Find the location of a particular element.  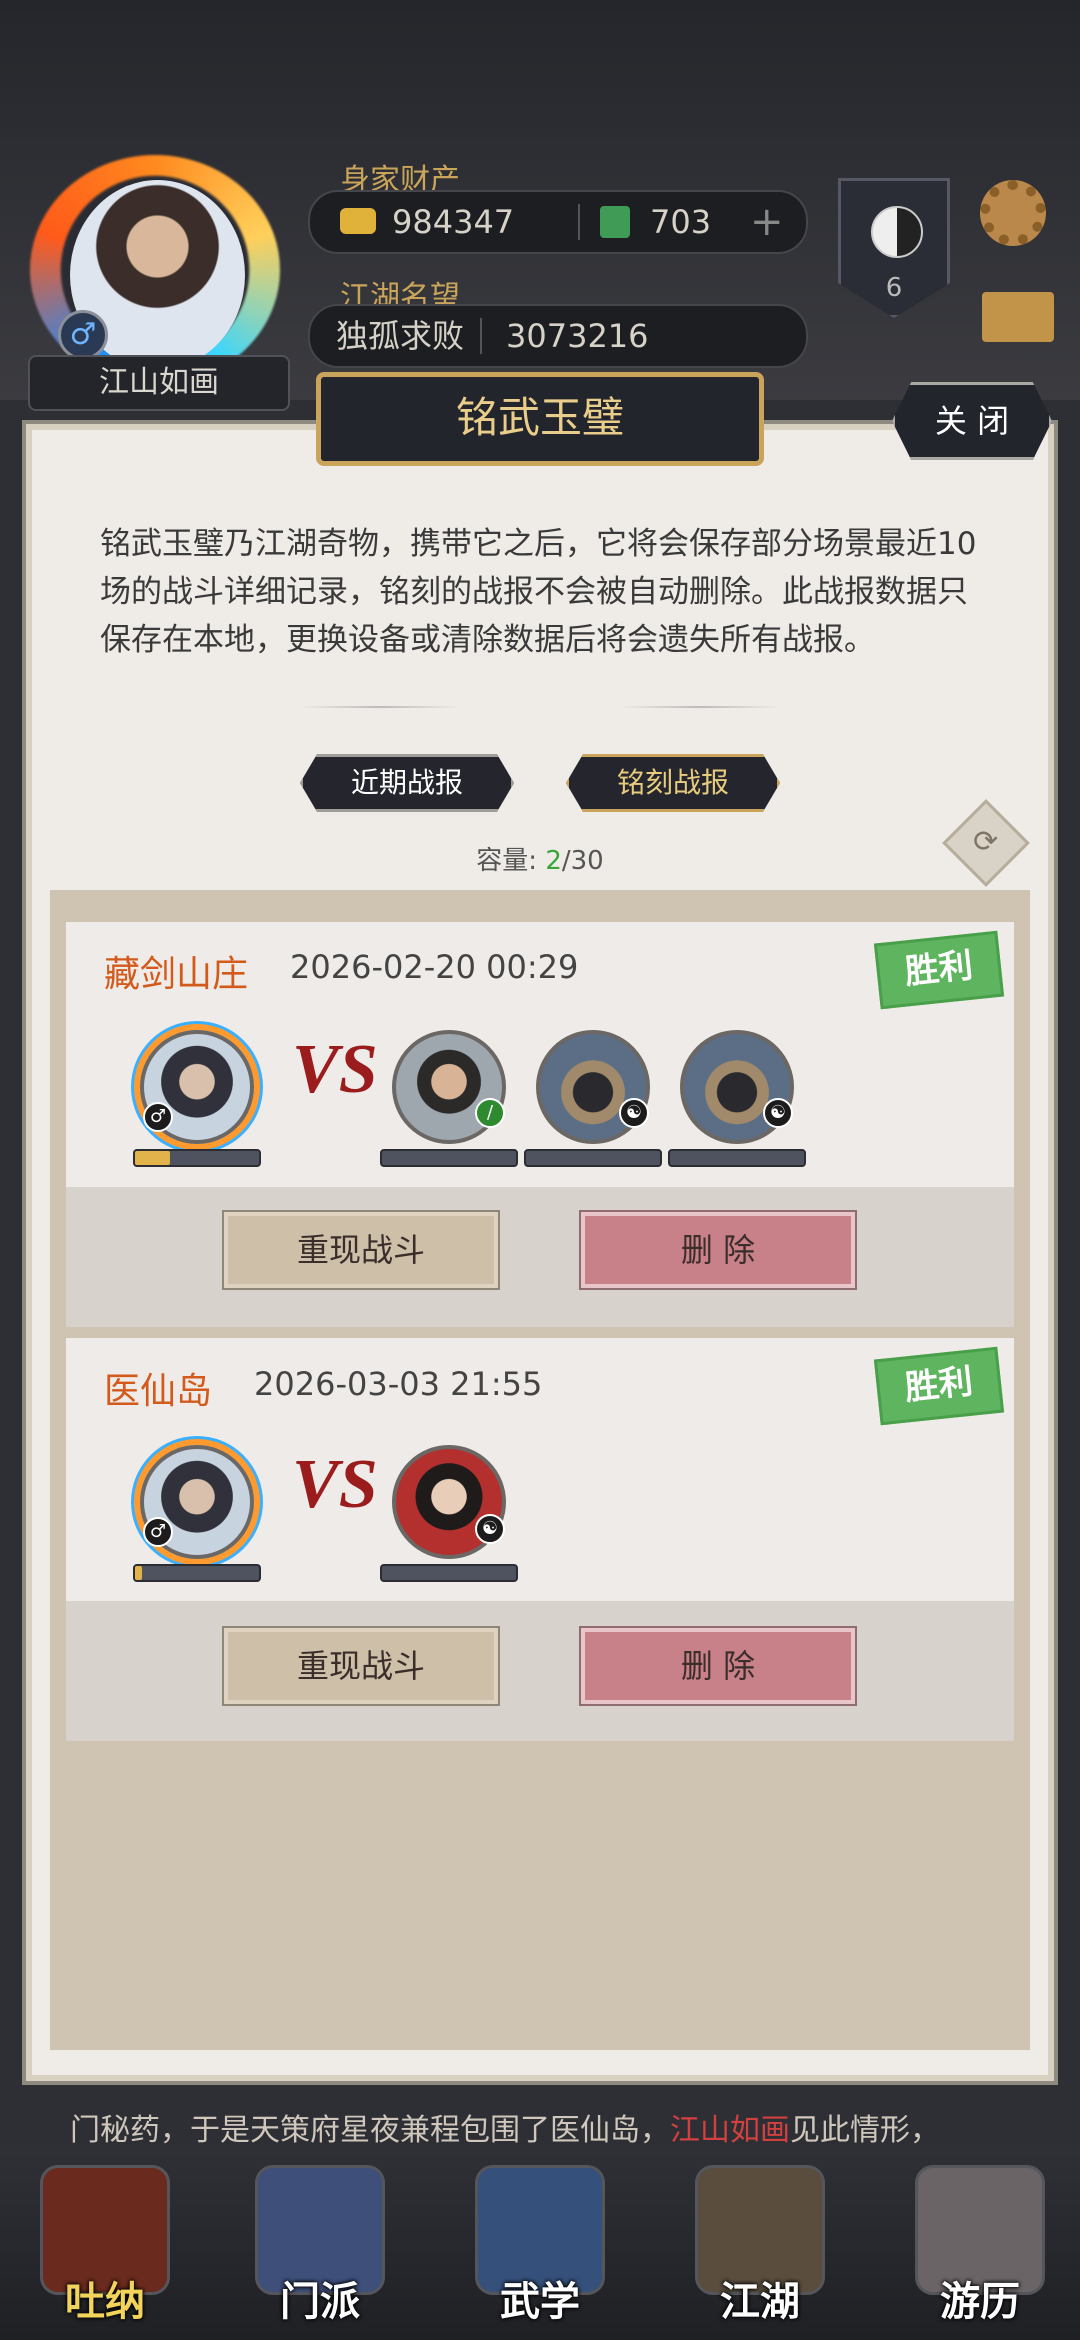

story-text-after: 见此情形， is located at coordinates (865, 2130).